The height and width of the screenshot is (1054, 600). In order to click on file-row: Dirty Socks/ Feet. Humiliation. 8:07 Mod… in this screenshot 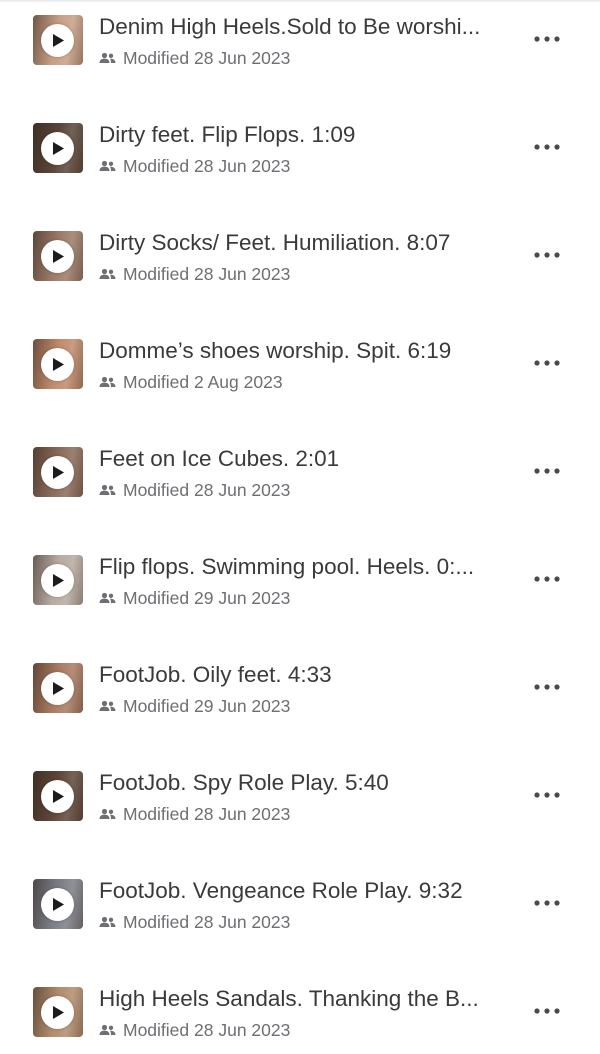, I will do `click(300, 256)`.